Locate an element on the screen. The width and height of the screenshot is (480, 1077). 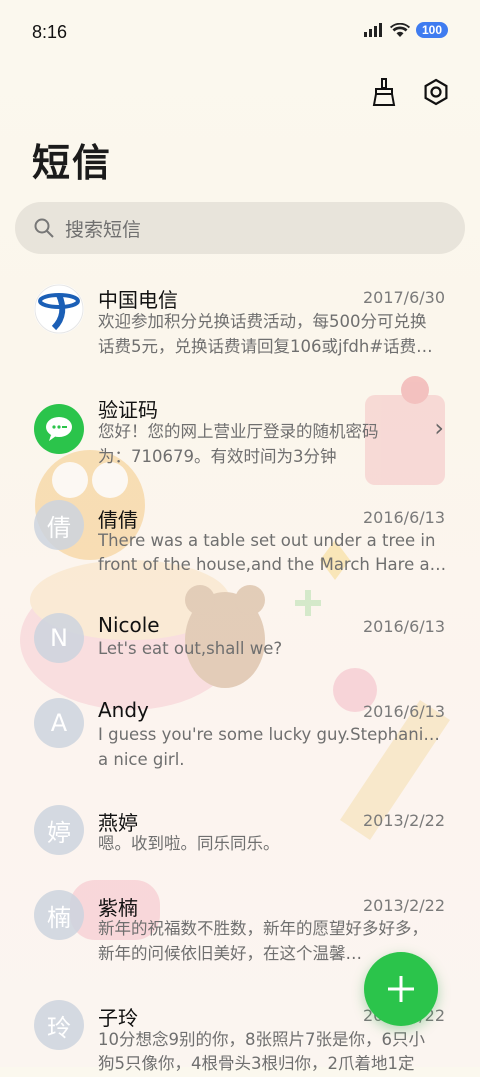
message-preview-line1: 您好！您的网上营业厅登录的随机密码 is located at coordinates (238, 431).